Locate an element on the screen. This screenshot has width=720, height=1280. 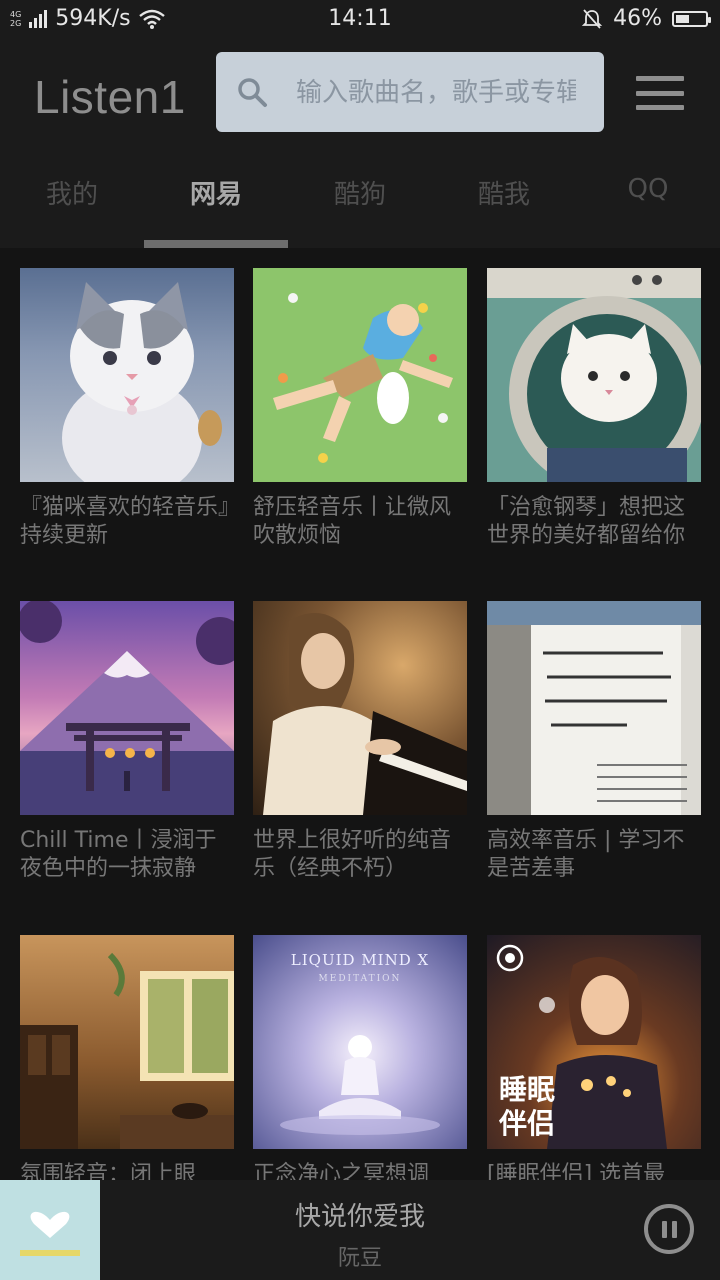
playlist-title: 正念净心之冥想调 is located at coordinates (360, 1170).